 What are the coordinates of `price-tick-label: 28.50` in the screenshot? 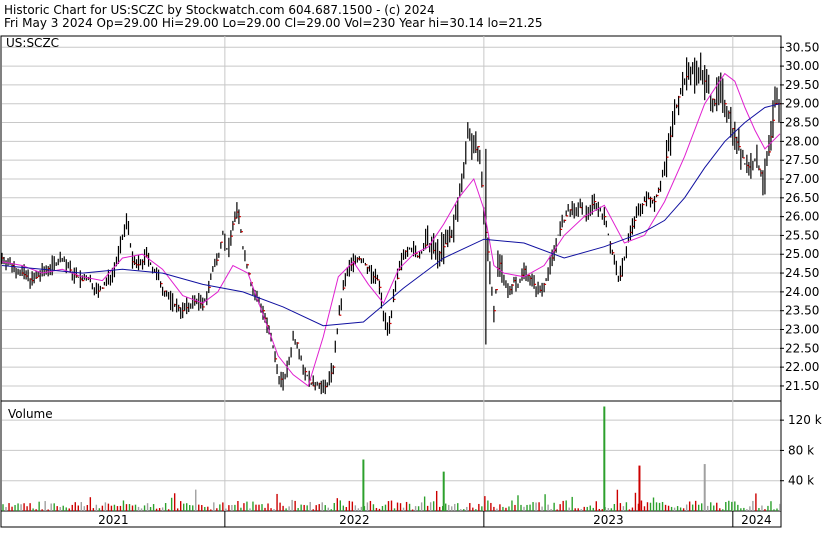 It's located at (802, 123).